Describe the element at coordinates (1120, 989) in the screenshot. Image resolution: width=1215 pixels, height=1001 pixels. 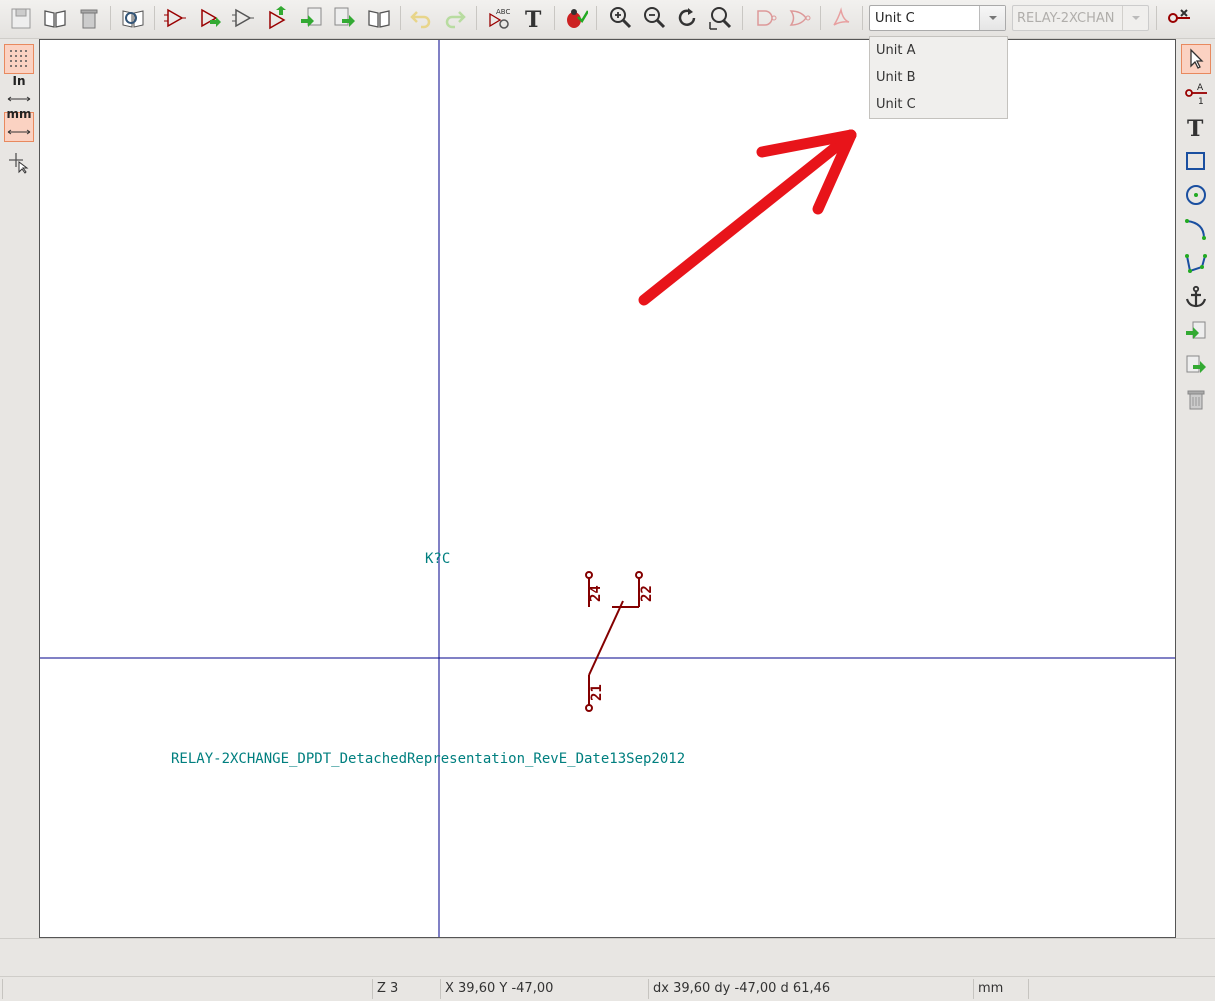
I see `status-extra` at that location.